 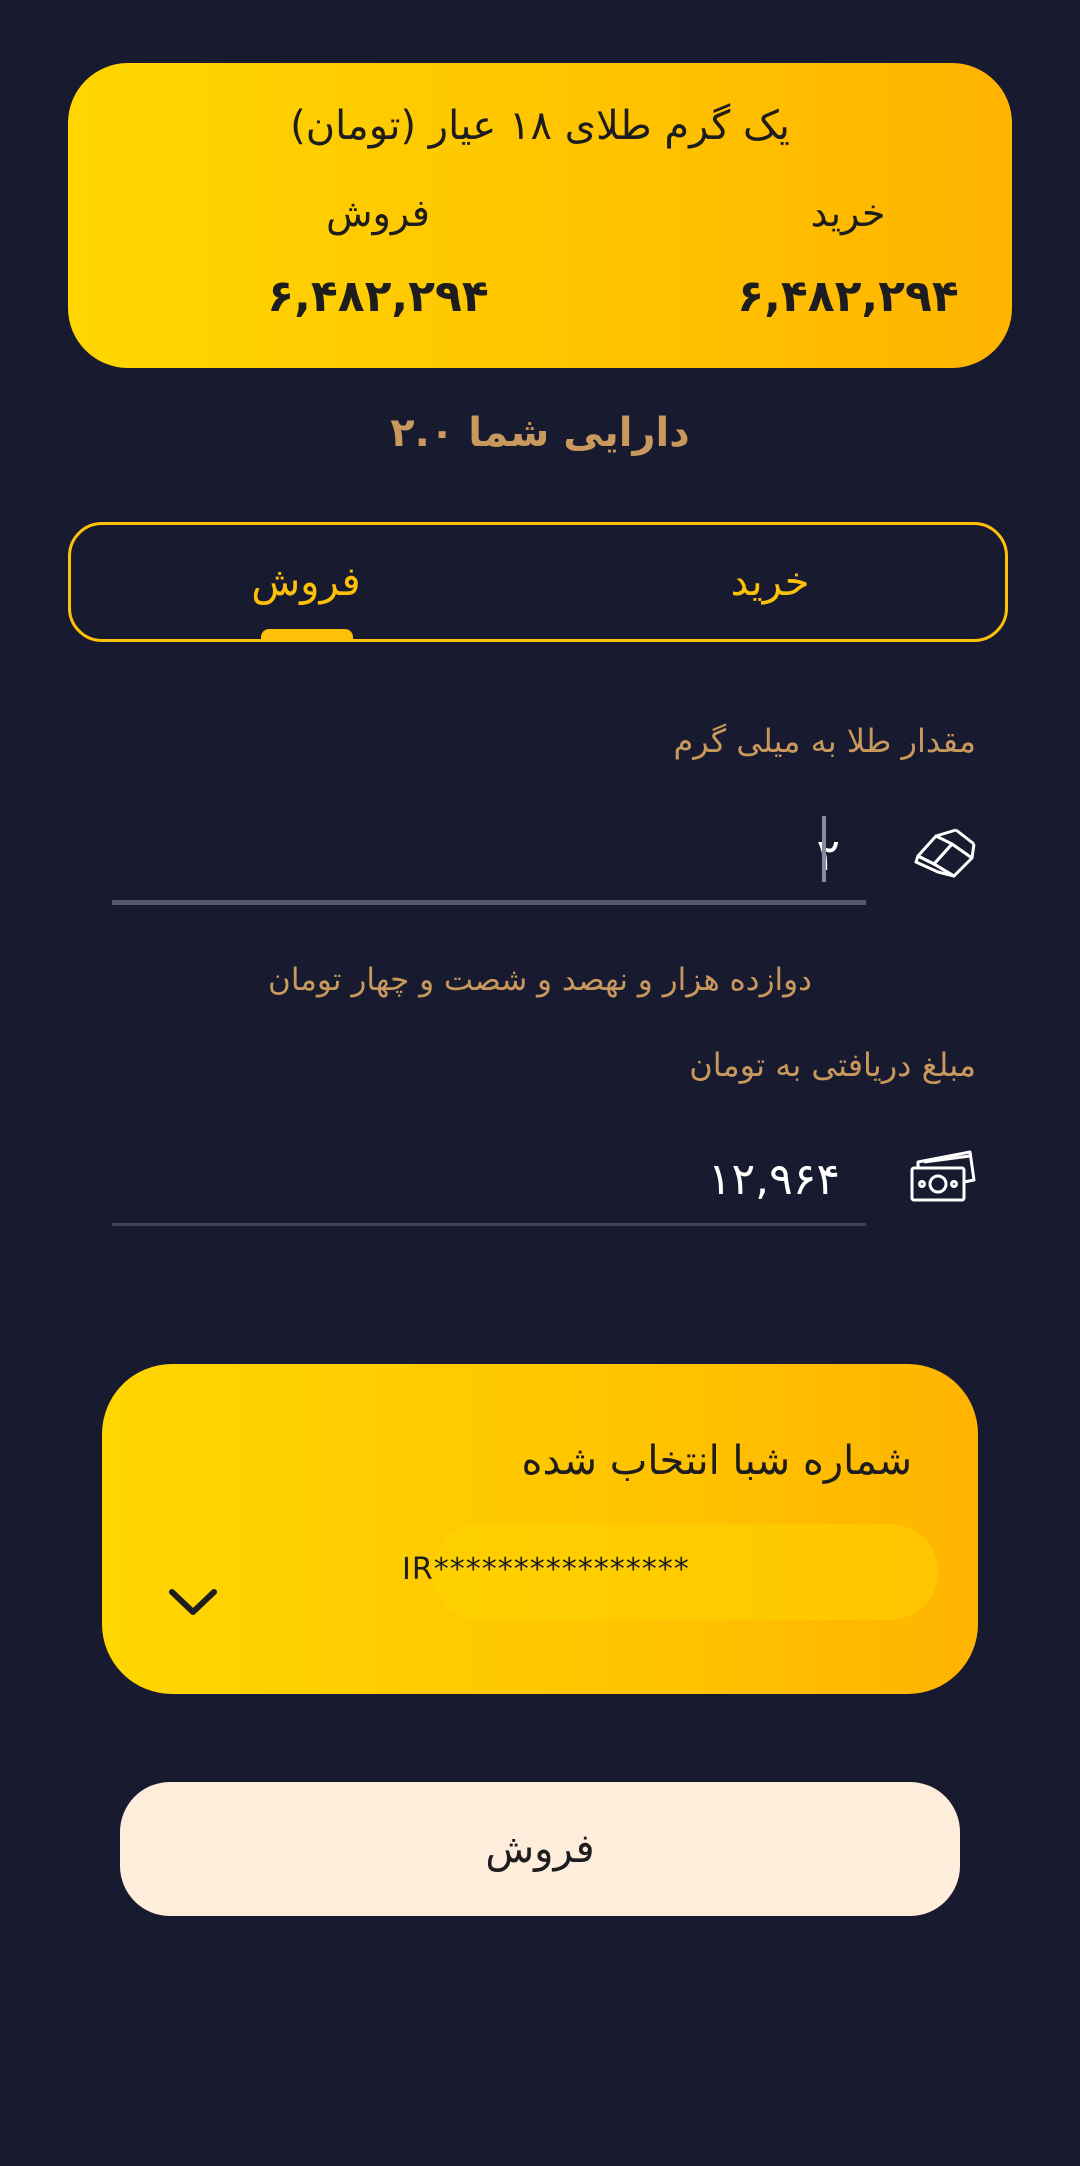 What do you see at coordinates (824, 741) in the screenshot?
I see `gold-amount-label: مقدار طلا به میلی گرم` at bounding box center [824, 741].